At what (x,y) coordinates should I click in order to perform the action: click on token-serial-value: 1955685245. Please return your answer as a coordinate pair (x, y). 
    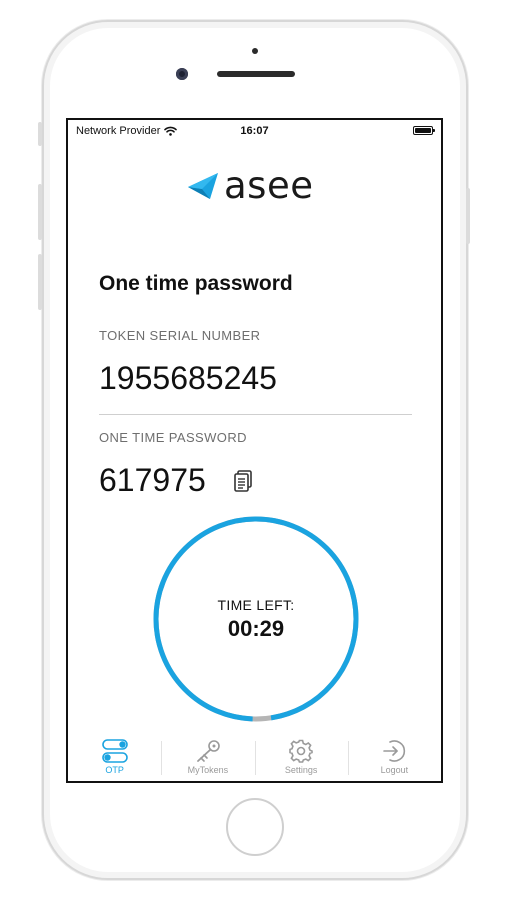
    Looking at the image, I should click on (188, 378).